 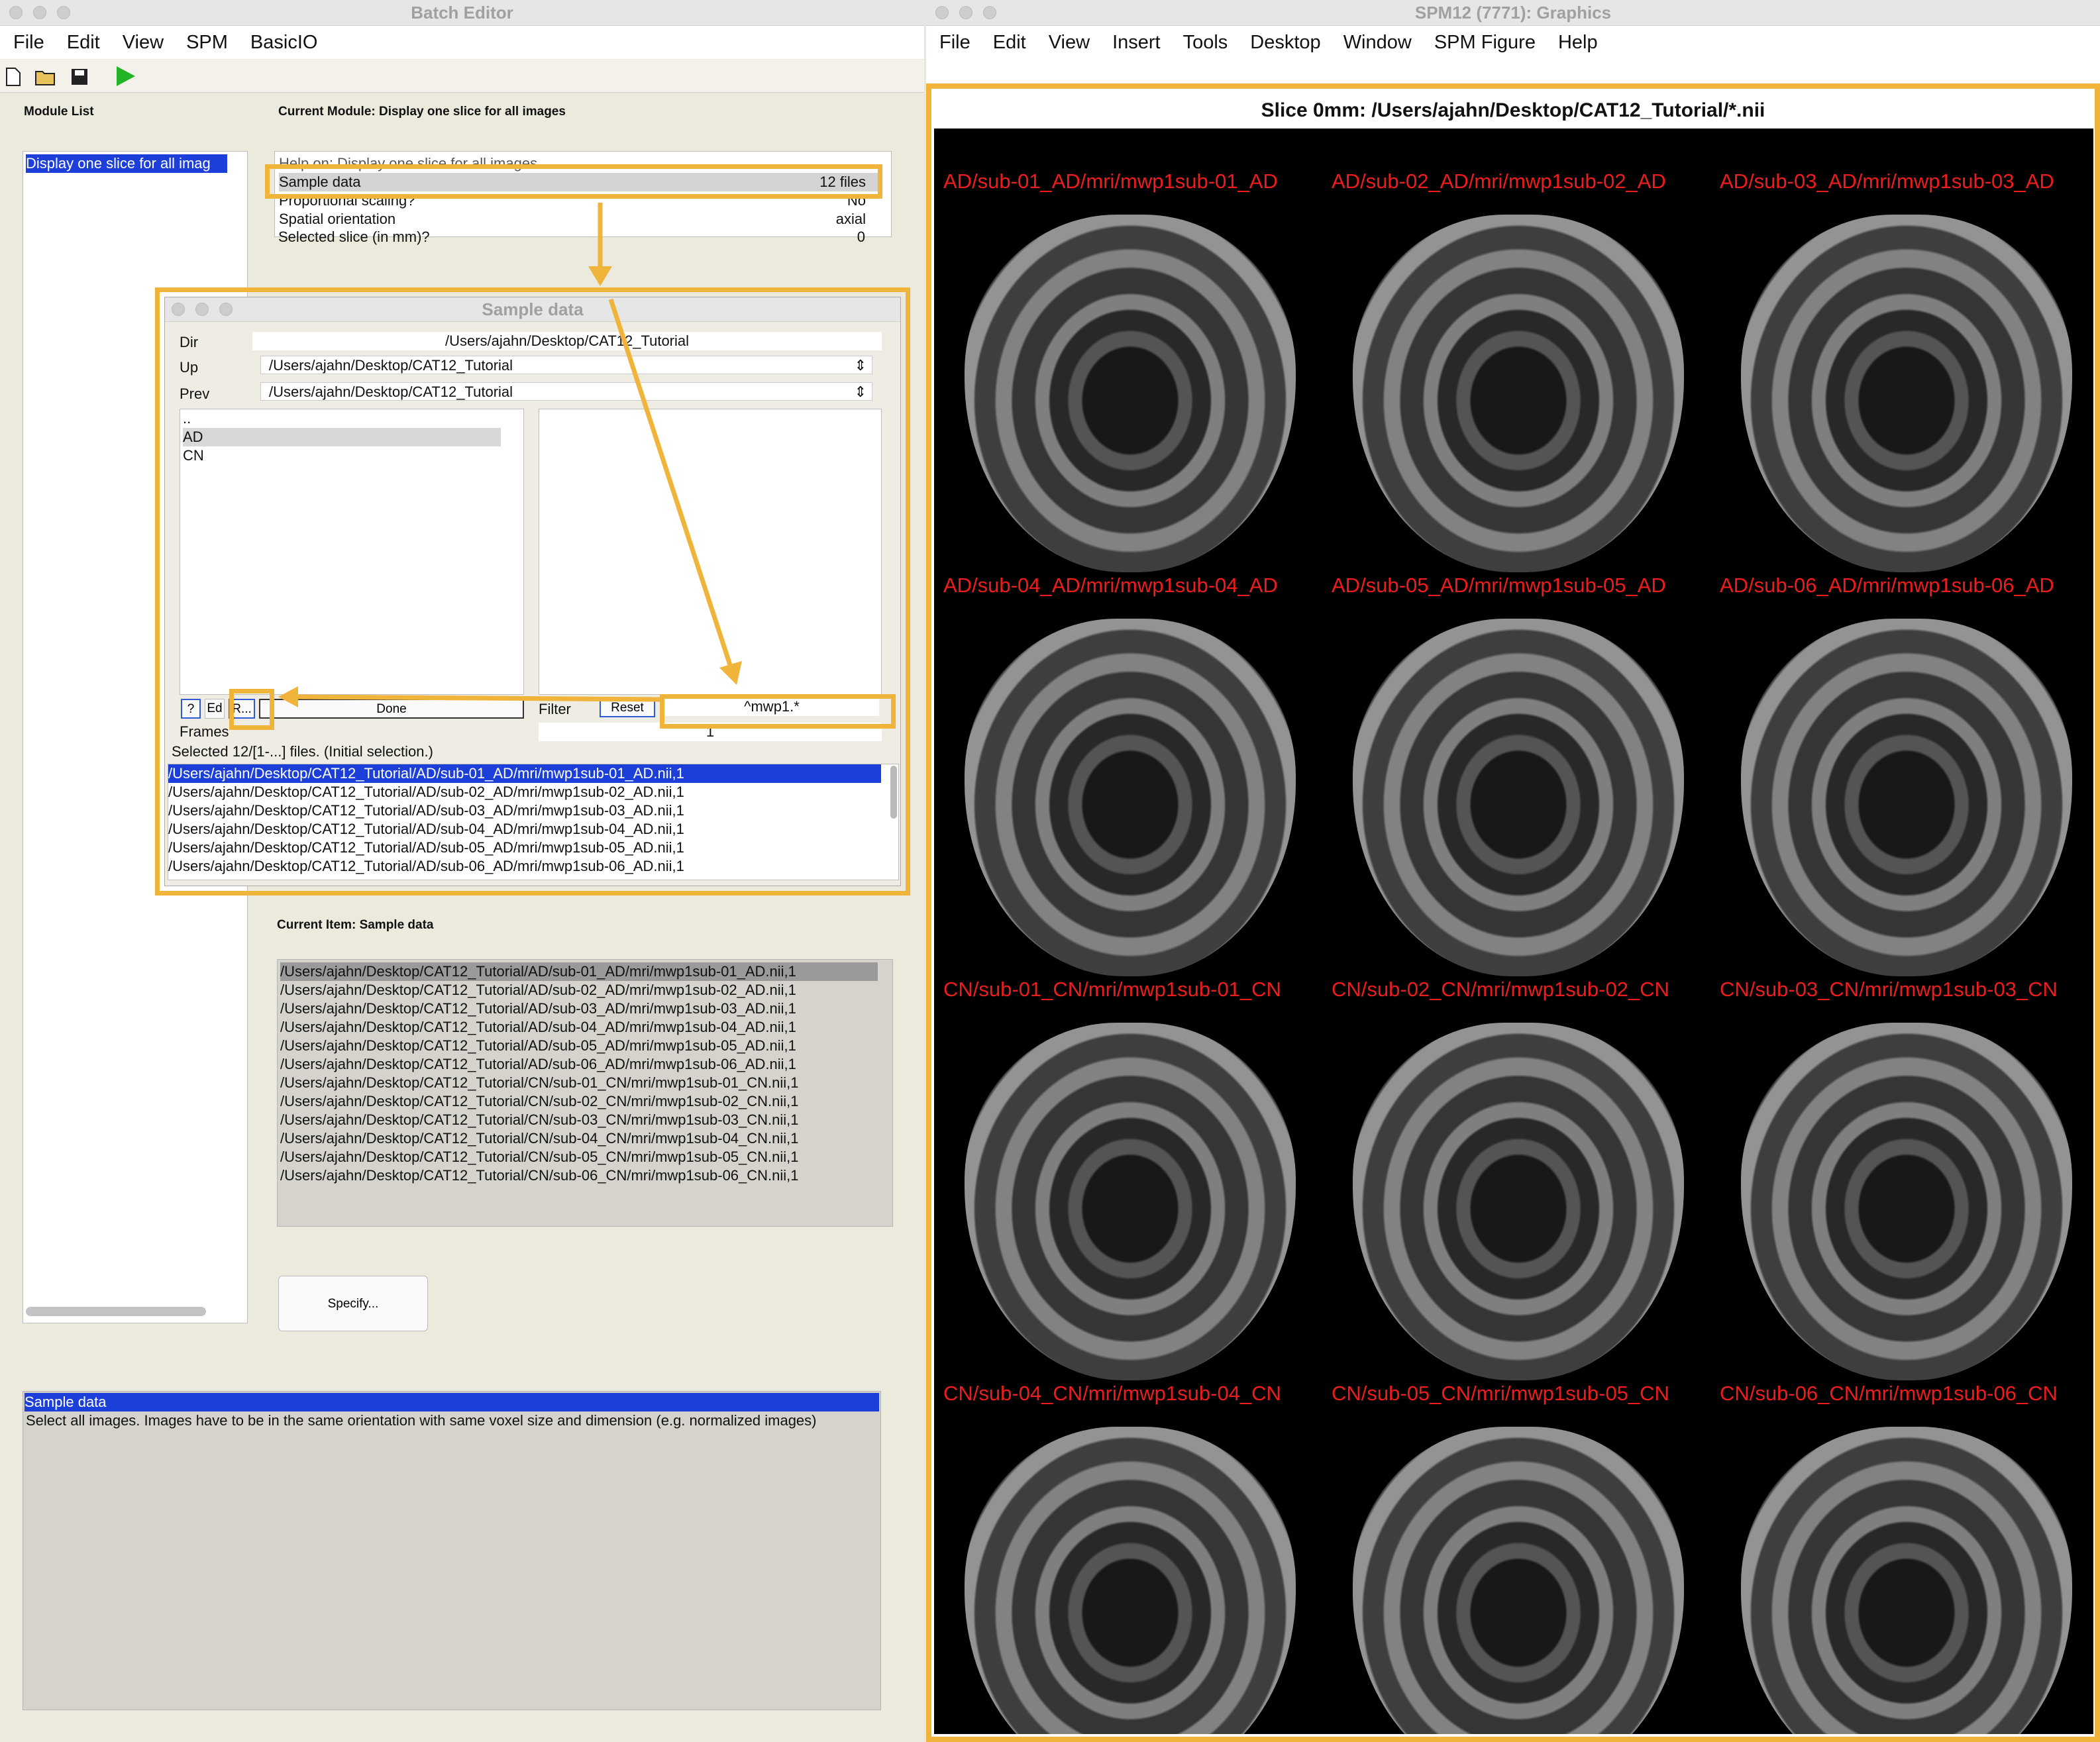 I want to click on menu-window: Window, so click(x=1377, y=43).